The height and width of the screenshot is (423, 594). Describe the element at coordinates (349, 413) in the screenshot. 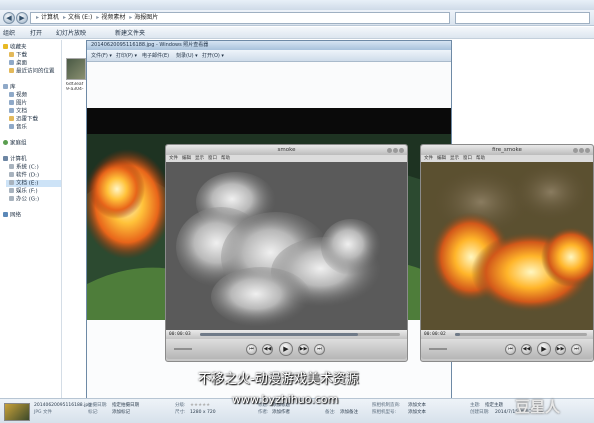

I see `comments-value: 添加备注` at that location.